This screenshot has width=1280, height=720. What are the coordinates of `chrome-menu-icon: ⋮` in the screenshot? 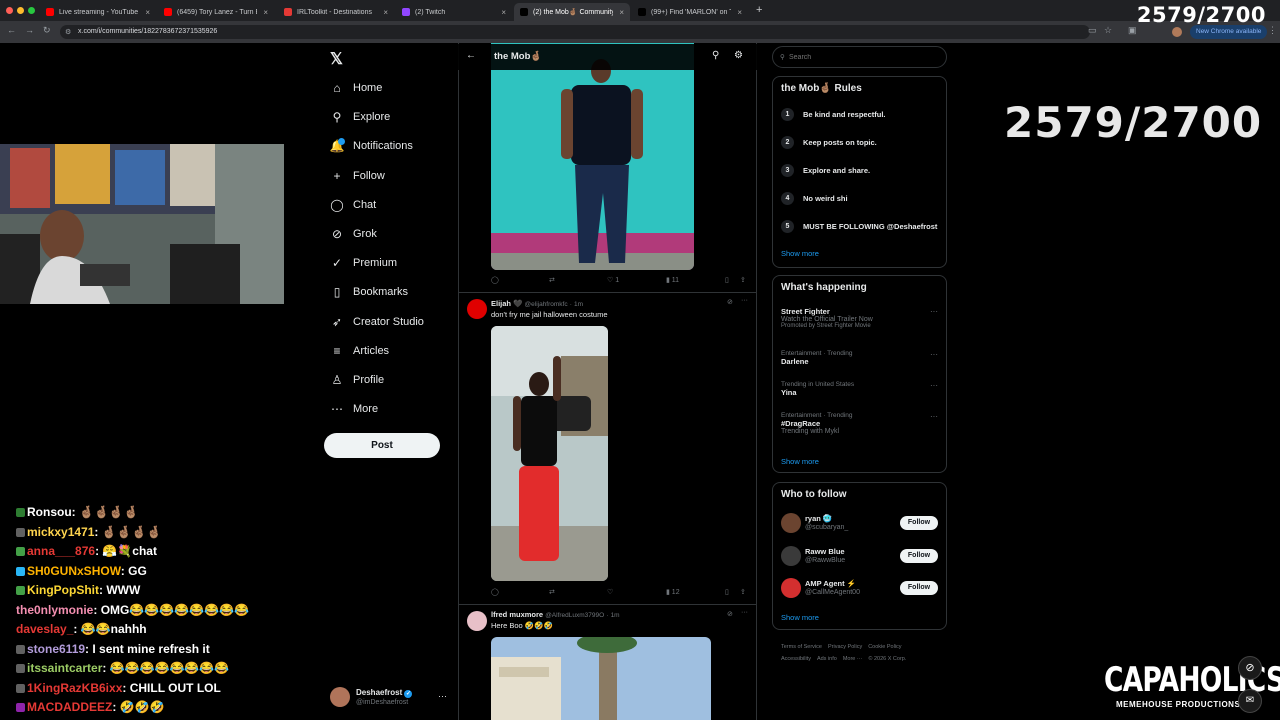 It's located at (1272, 30).